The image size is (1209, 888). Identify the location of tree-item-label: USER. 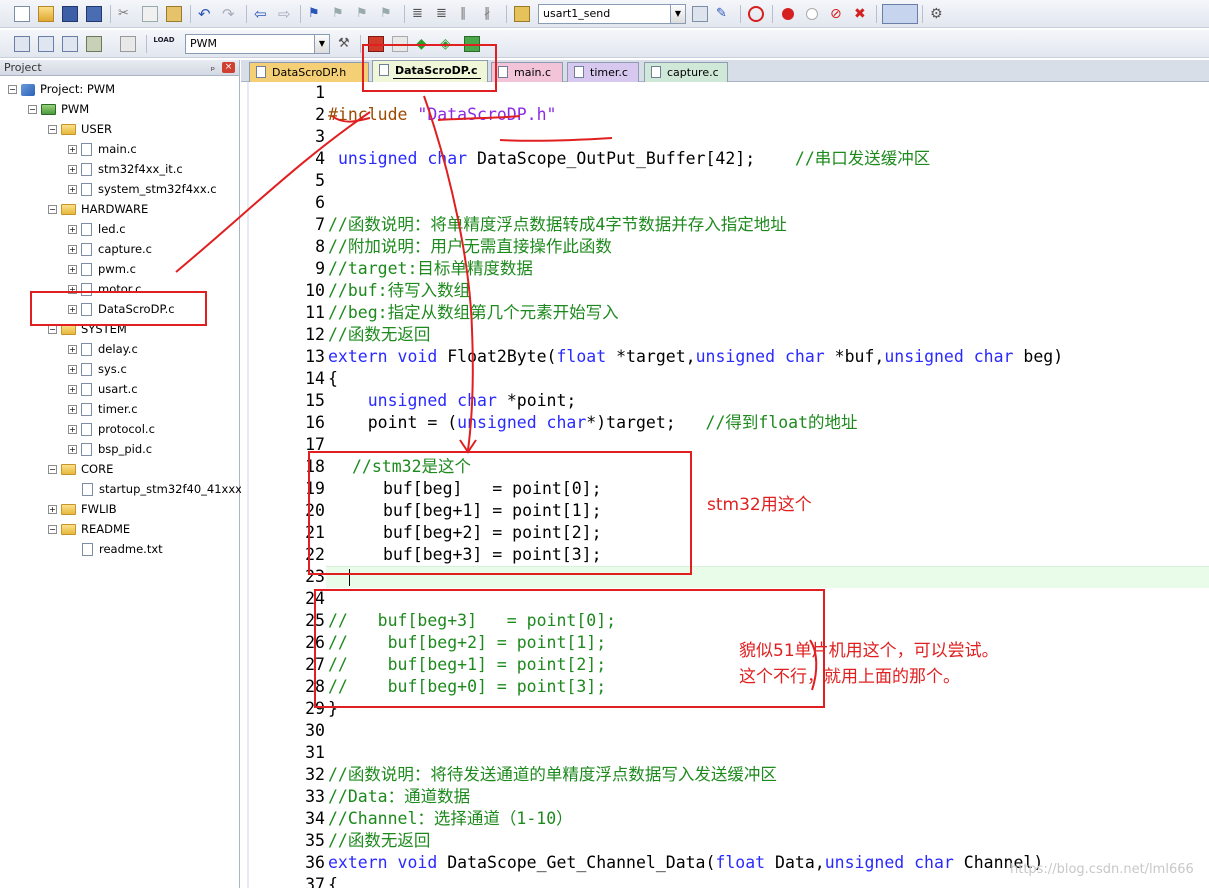
(96, 129).